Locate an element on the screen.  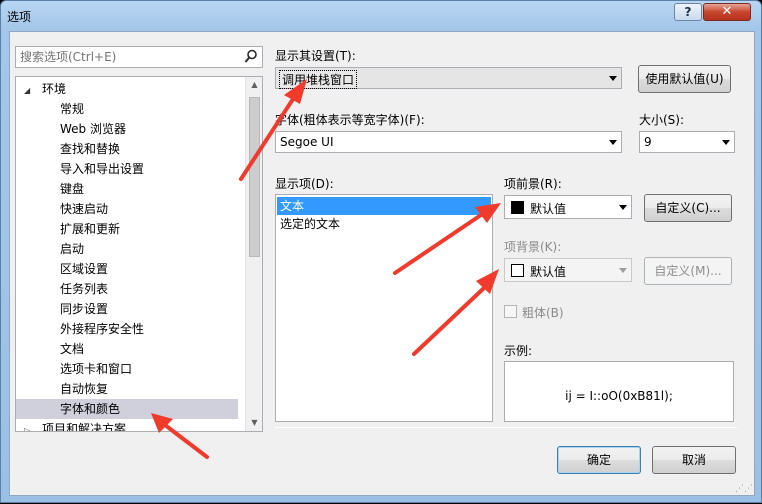
scroll-thumb is located at coordinates (254, 177).